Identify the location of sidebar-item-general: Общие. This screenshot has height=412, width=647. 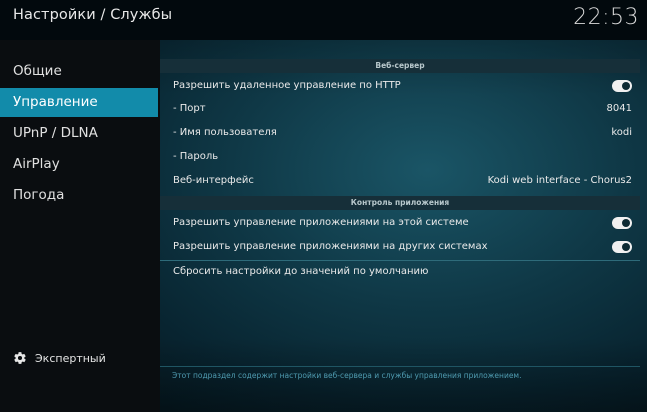
(79, 71).